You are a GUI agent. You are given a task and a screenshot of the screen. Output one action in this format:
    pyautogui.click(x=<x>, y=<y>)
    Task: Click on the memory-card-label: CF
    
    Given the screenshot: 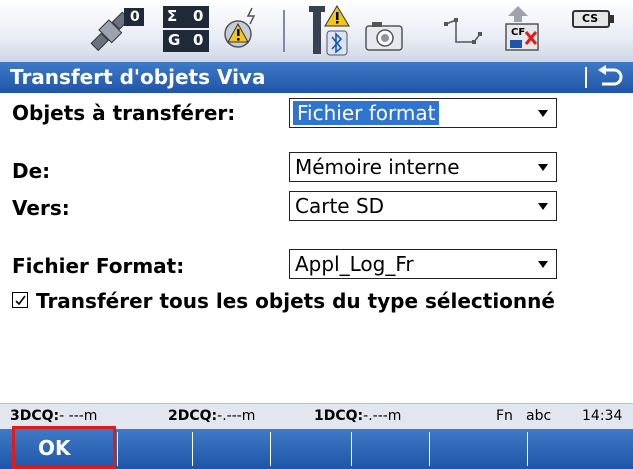 What is the action you would take?
    pyautogui.click(x=518, y=32)
    